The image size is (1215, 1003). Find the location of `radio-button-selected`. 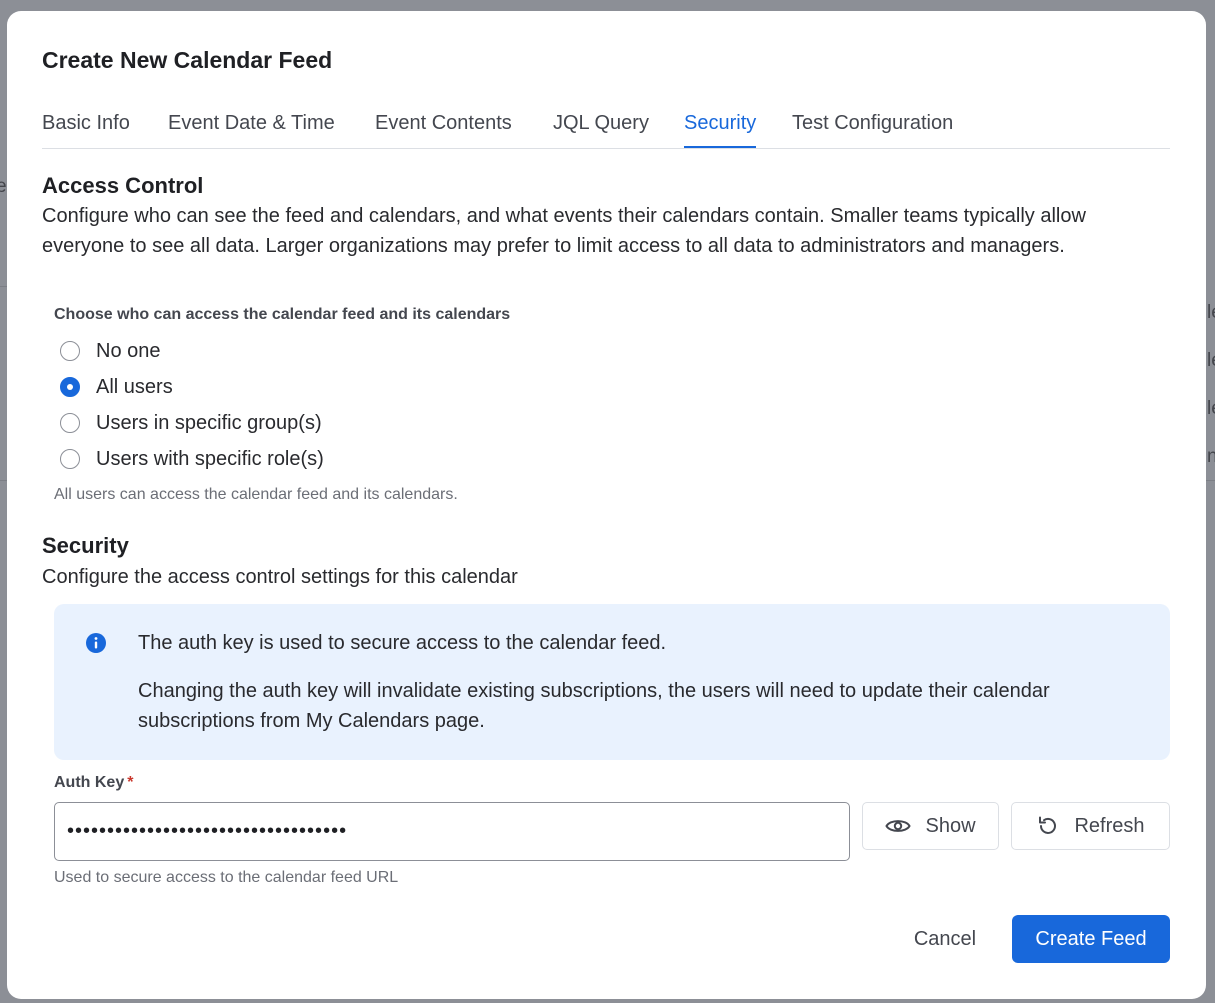

radio-button-selected is located at coordinates (70, 387).